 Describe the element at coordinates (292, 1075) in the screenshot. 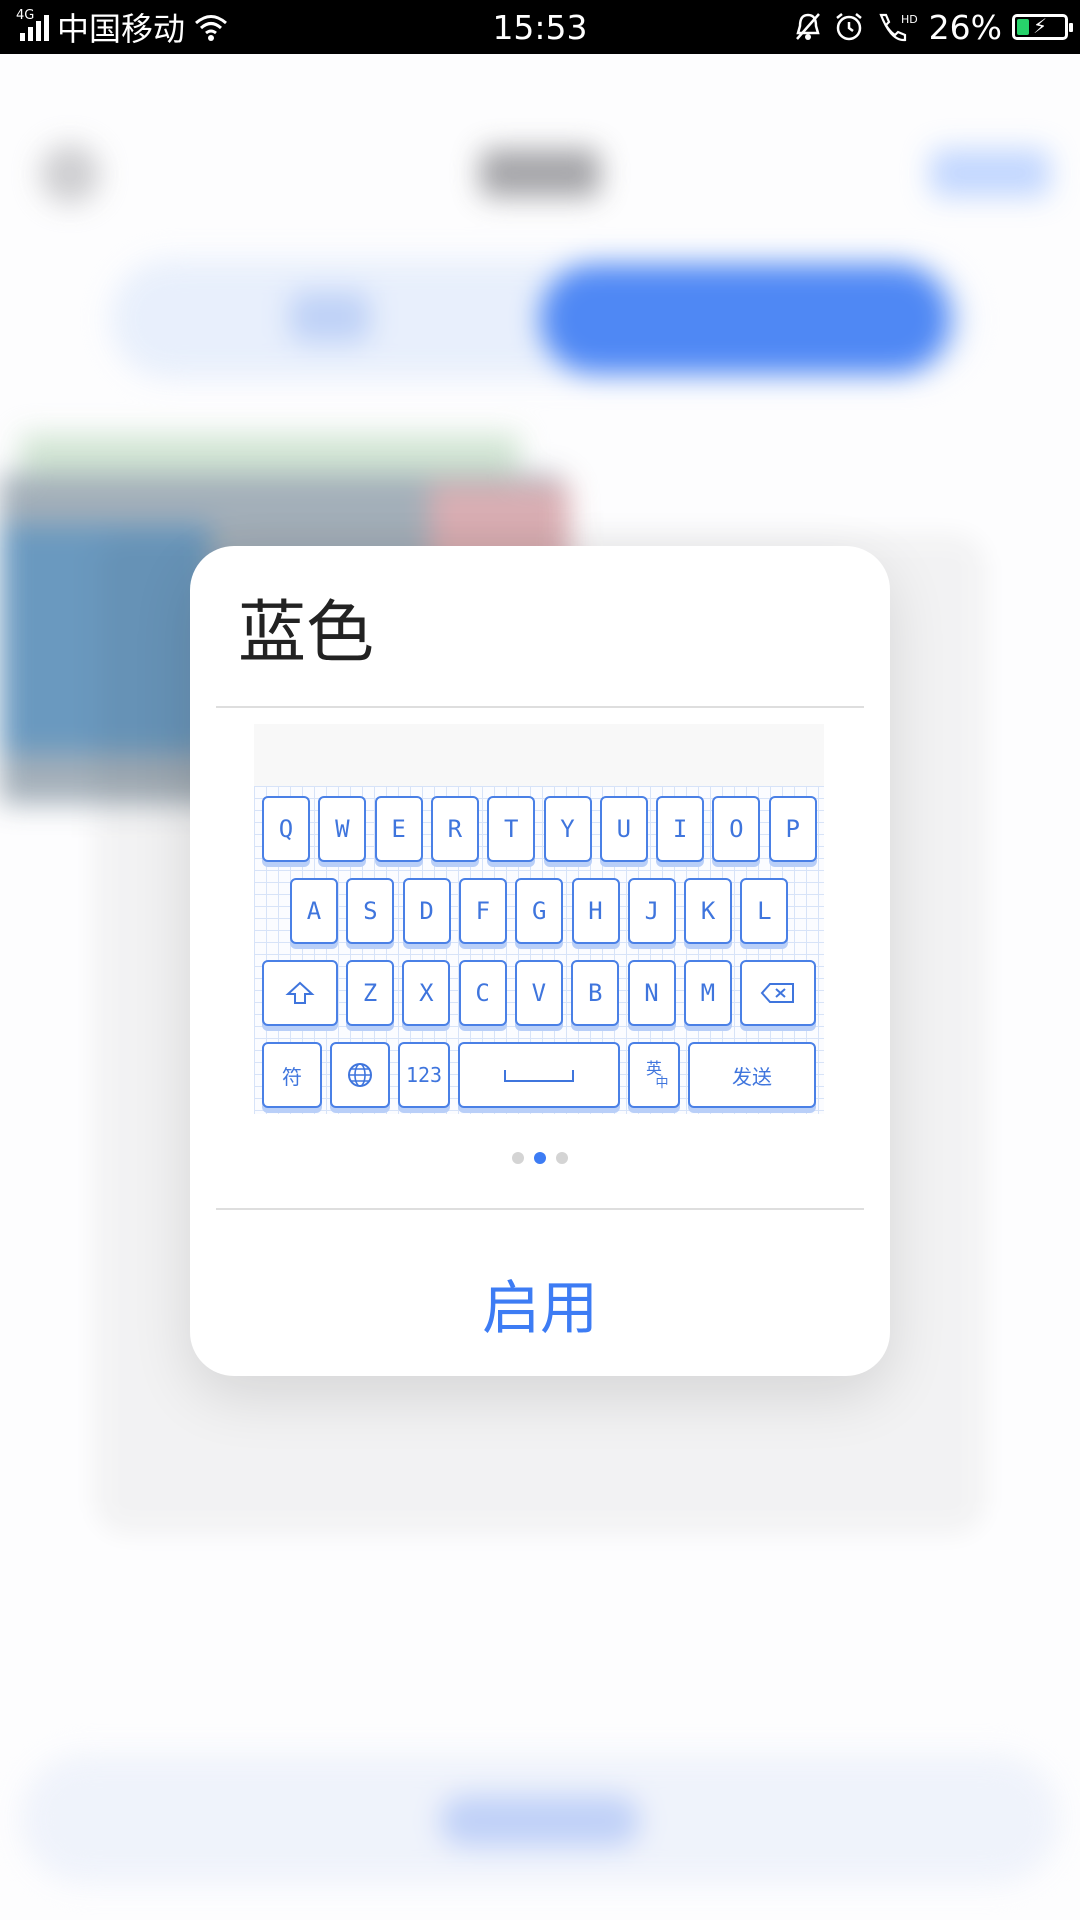

I see `key-symbols: 符` at that location.